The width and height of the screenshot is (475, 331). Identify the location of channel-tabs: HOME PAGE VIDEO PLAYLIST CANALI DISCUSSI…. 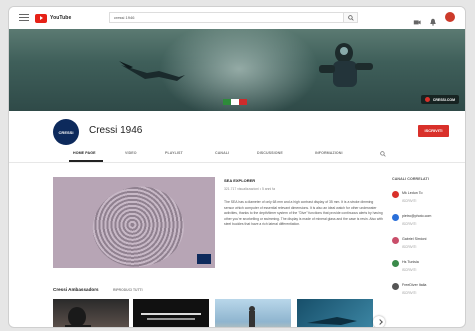
(243, 155).